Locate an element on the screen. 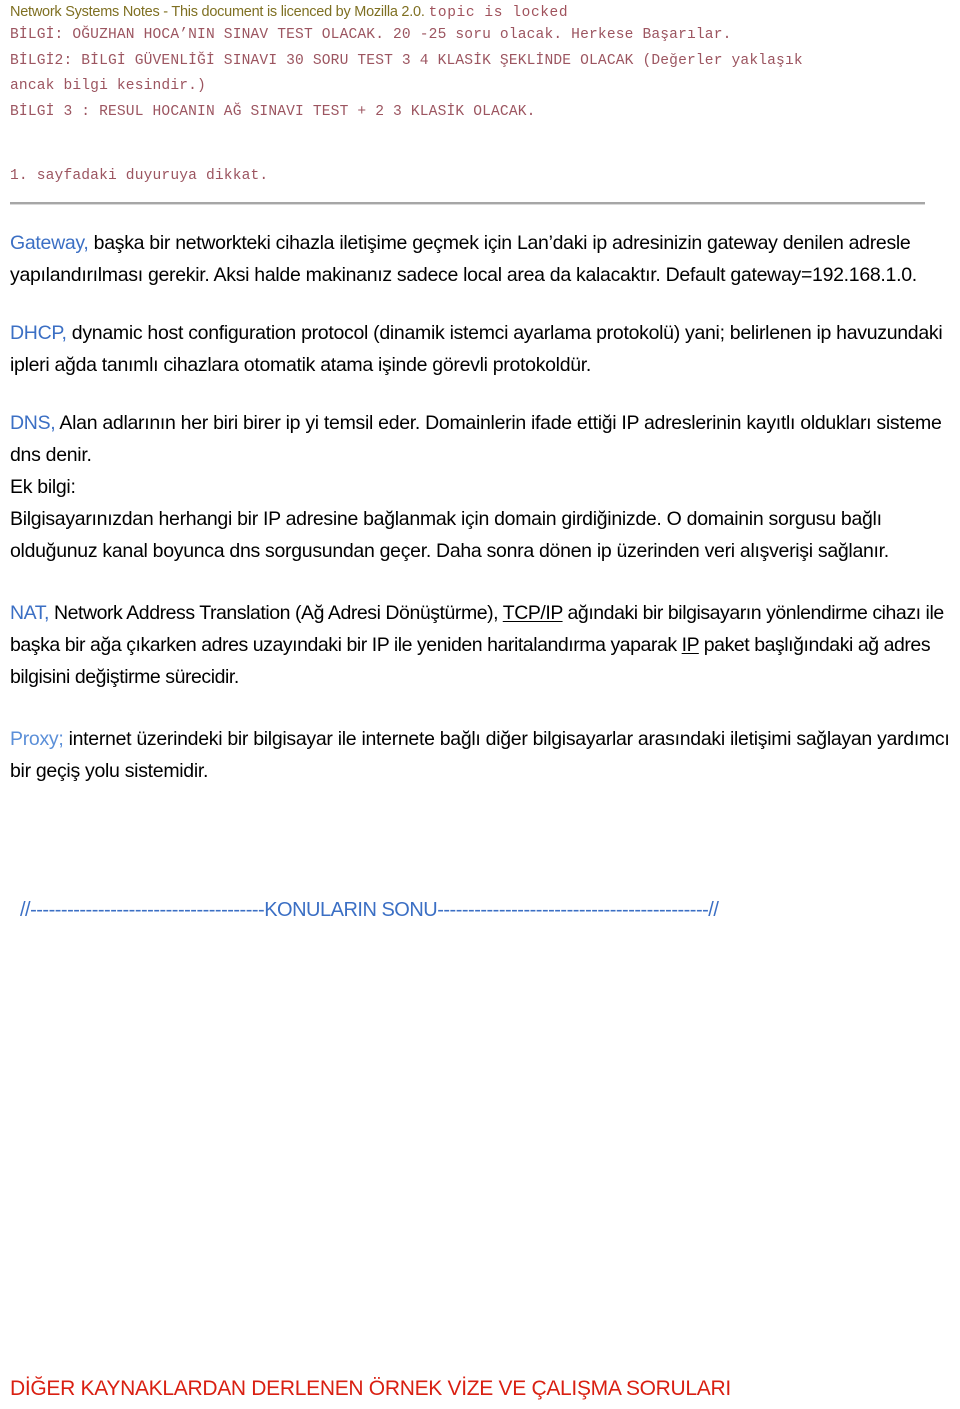 Image resolution: width=960 pixels, height=1409 pixels. dhcp-keyword: DHCP, is located at coordinates (38, 333).